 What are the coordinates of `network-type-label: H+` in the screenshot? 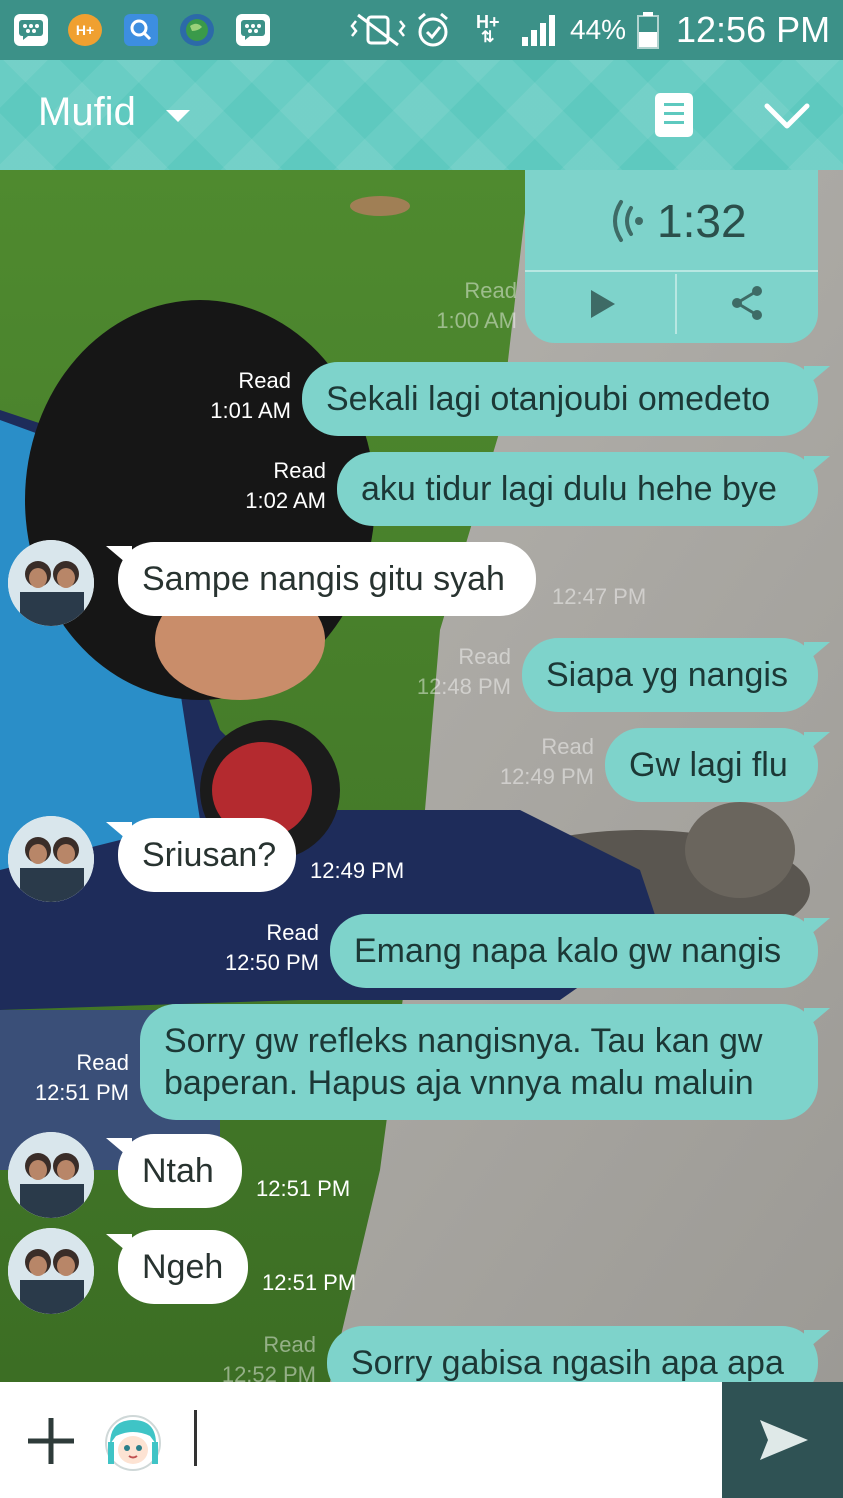 It's located at (488, 22).